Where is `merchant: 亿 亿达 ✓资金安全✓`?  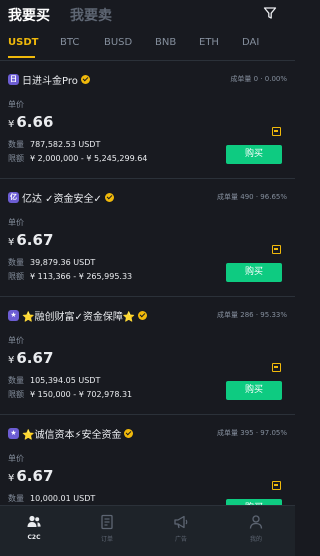
merchant: 亿 亿达 ✓资金安全✓ is located at coordinates (61, 197).